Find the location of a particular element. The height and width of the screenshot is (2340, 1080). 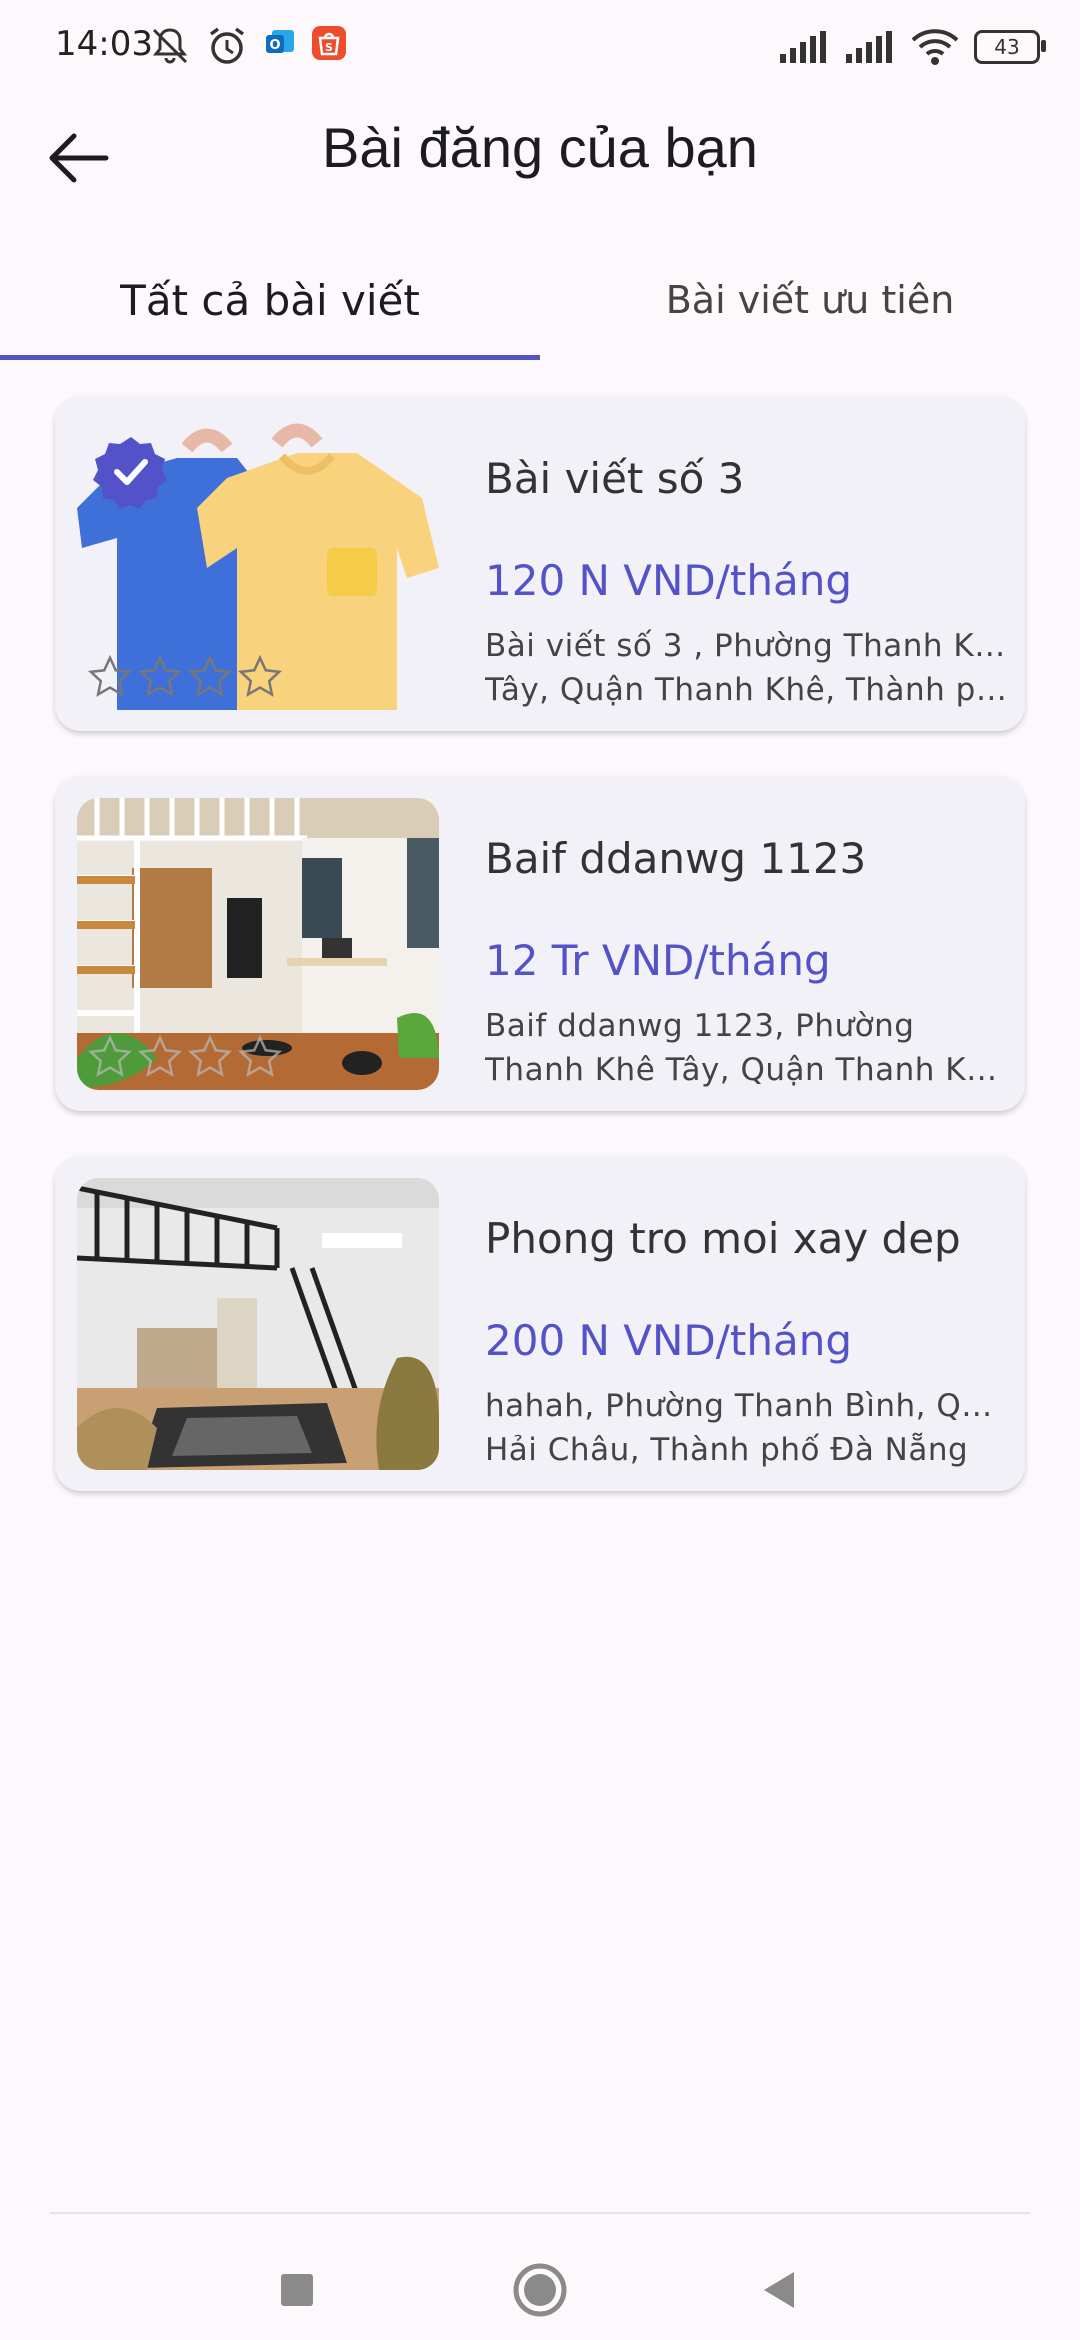

status-right: 43 is located at coordinates (912, 47).